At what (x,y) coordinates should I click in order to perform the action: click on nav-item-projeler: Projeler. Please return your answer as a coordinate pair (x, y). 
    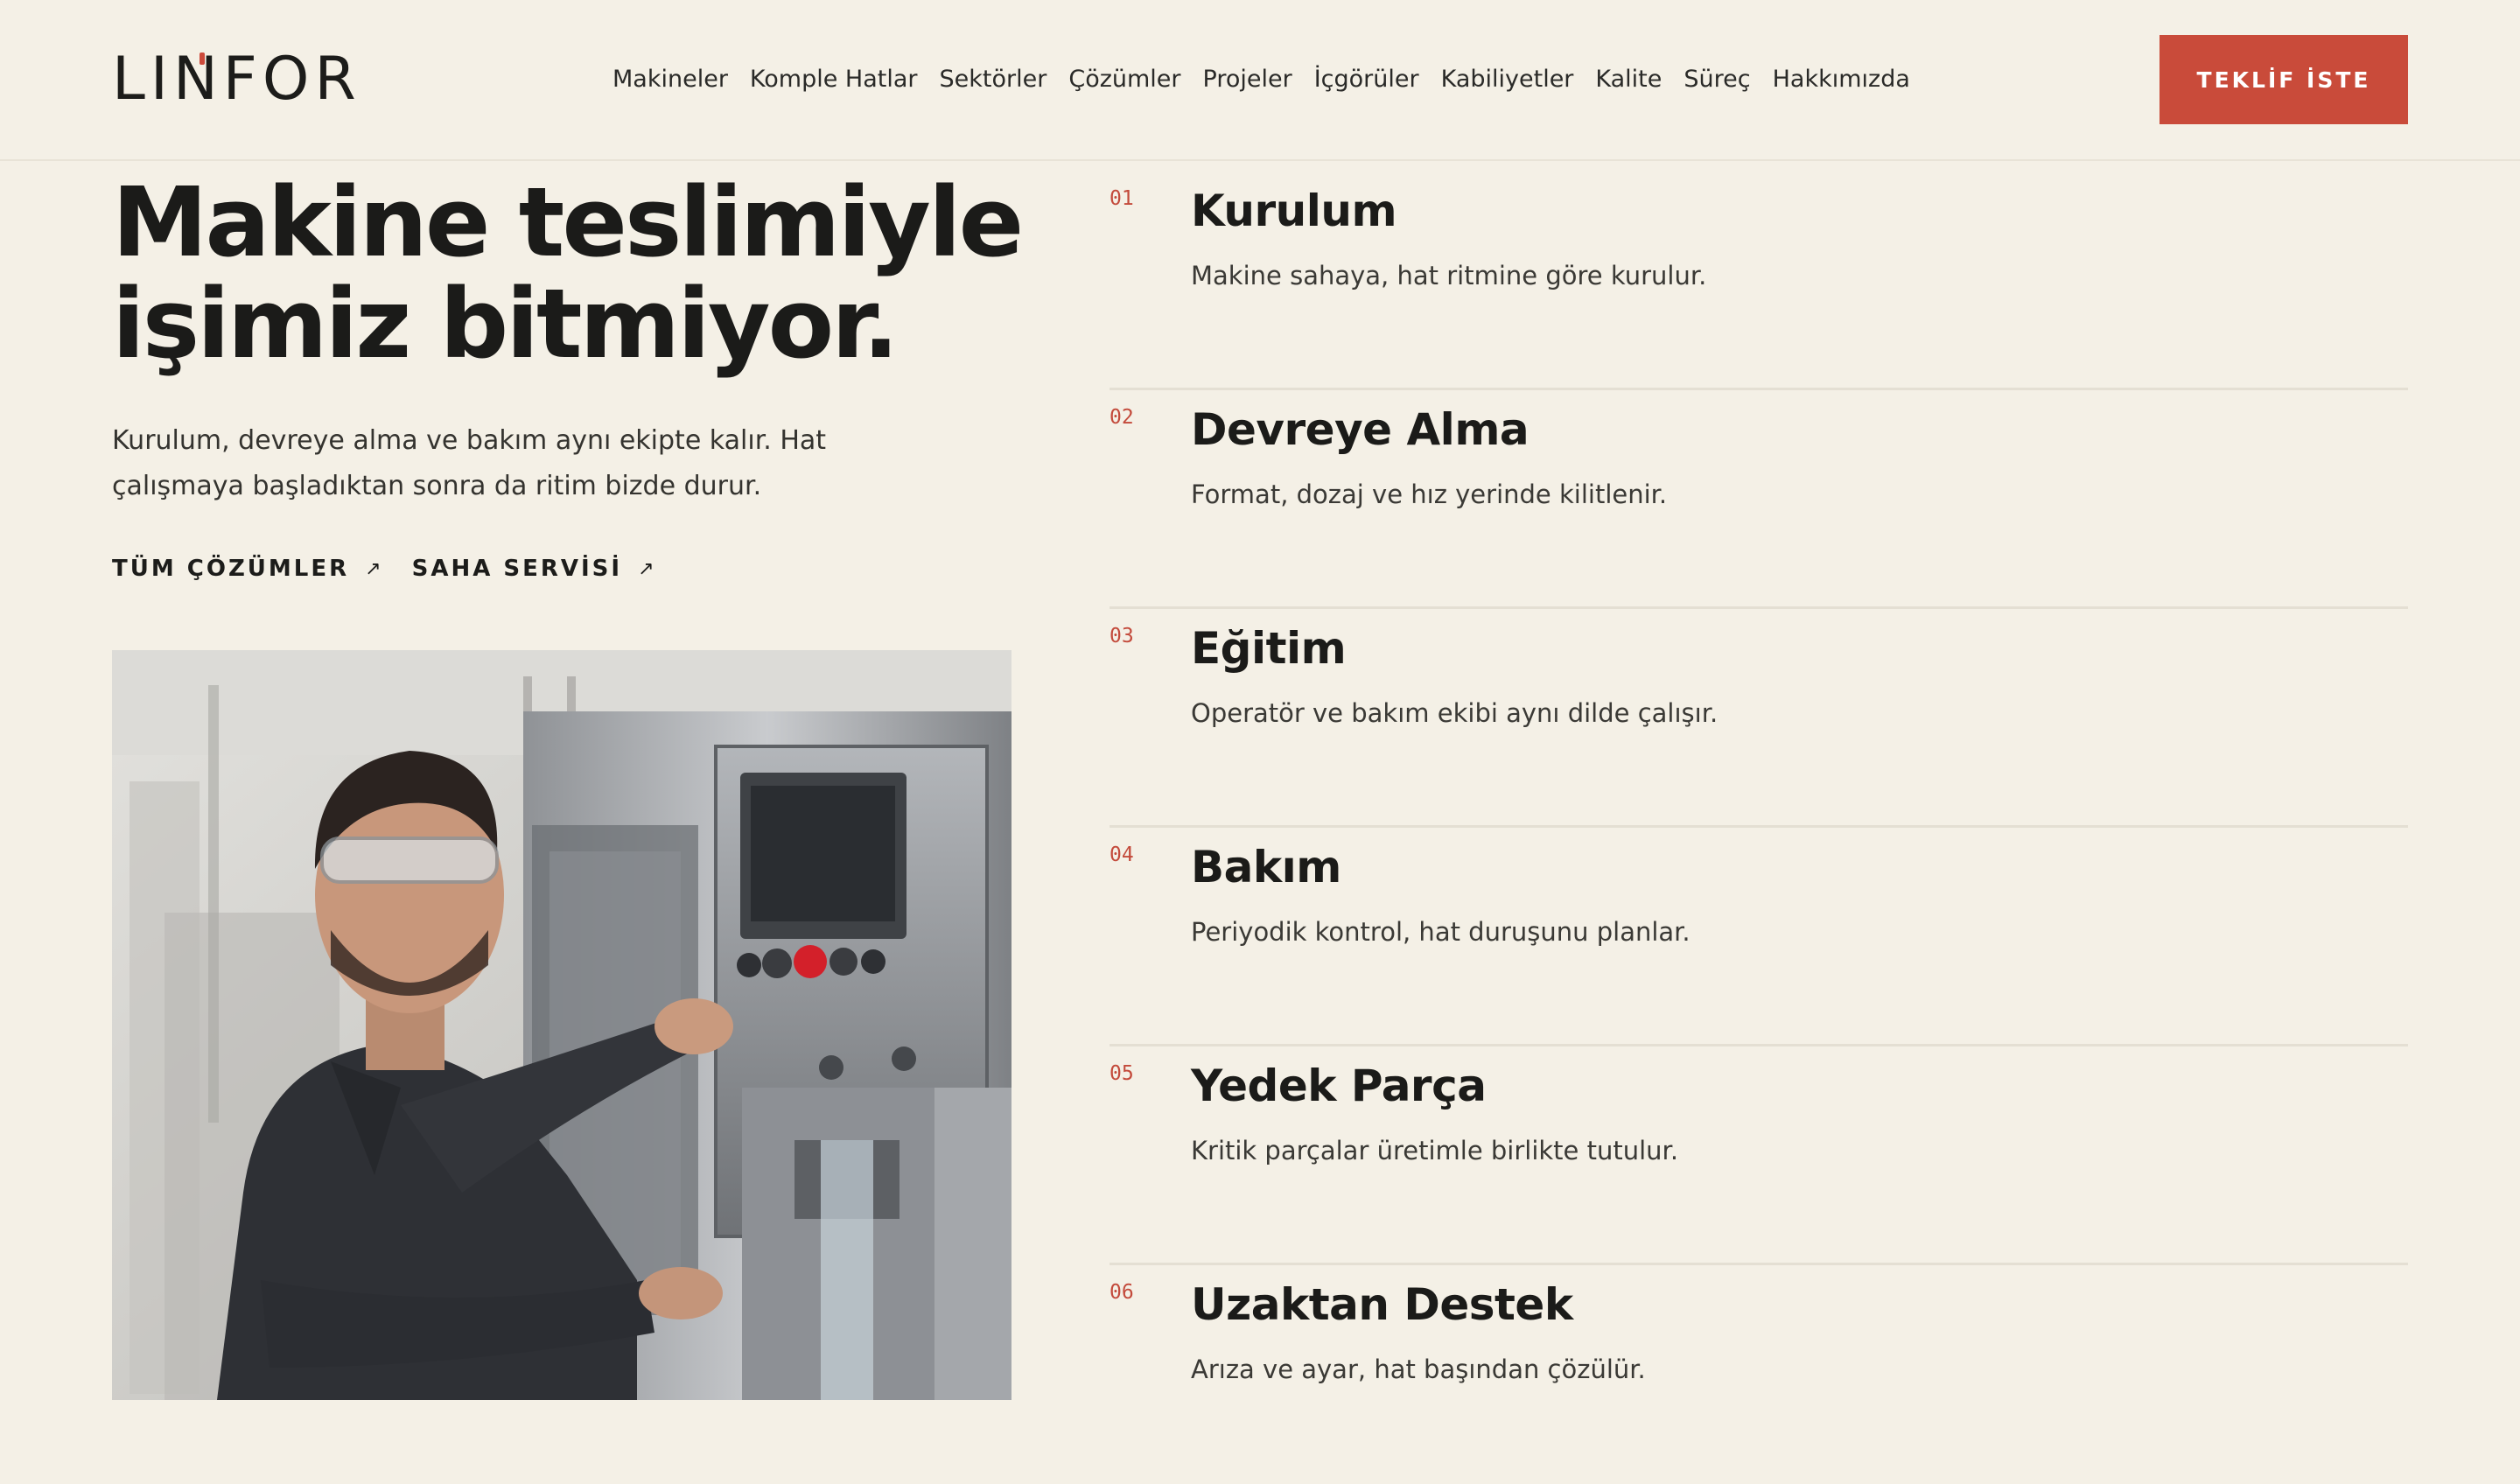
    Looking at the image, I should click on (1247, 79).